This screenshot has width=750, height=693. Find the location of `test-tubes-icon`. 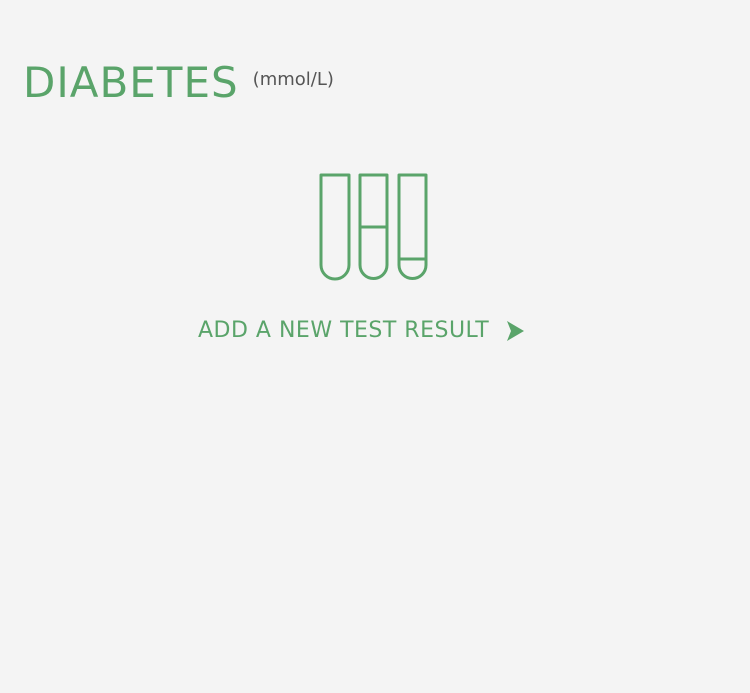

test-tubes-icon is located at coordinates (373, 227).